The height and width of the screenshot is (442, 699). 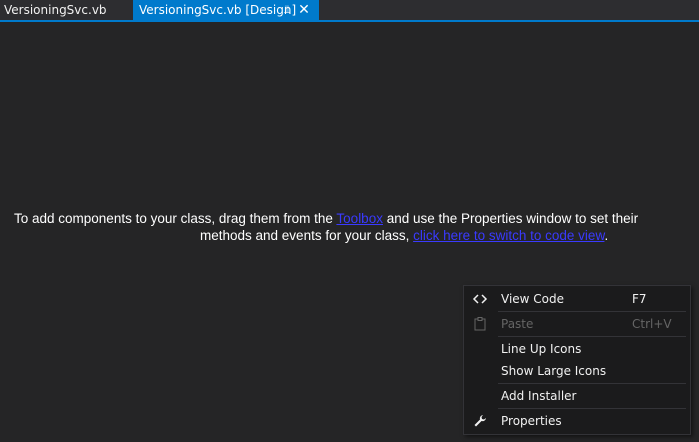 What do you see at coordinates (577, 324) in the screenshot?
I see `menu-item-paste: Paste Ctrl+V` at bounding box center [577, 324].